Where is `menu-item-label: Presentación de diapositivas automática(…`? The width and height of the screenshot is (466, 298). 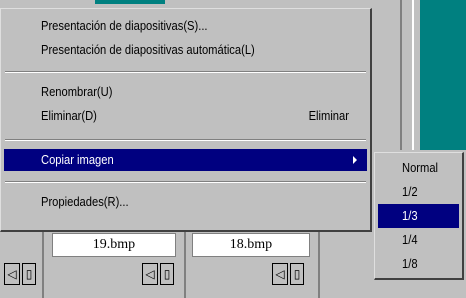 menu-item-label: Presentación de diapositivas automática(… is located at coordinates (148, 49).